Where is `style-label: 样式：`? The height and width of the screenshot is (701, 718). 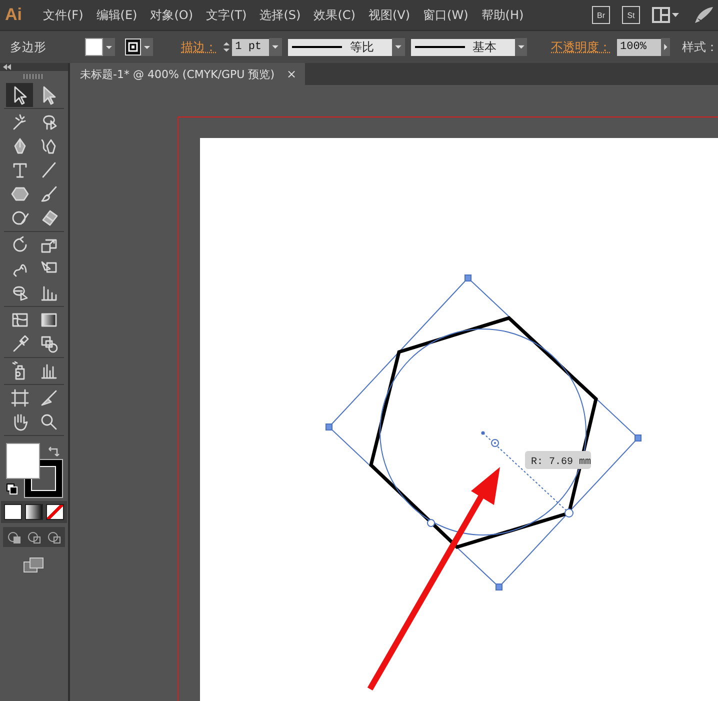 style-label: 样式： is located at coordinates (700, 47).